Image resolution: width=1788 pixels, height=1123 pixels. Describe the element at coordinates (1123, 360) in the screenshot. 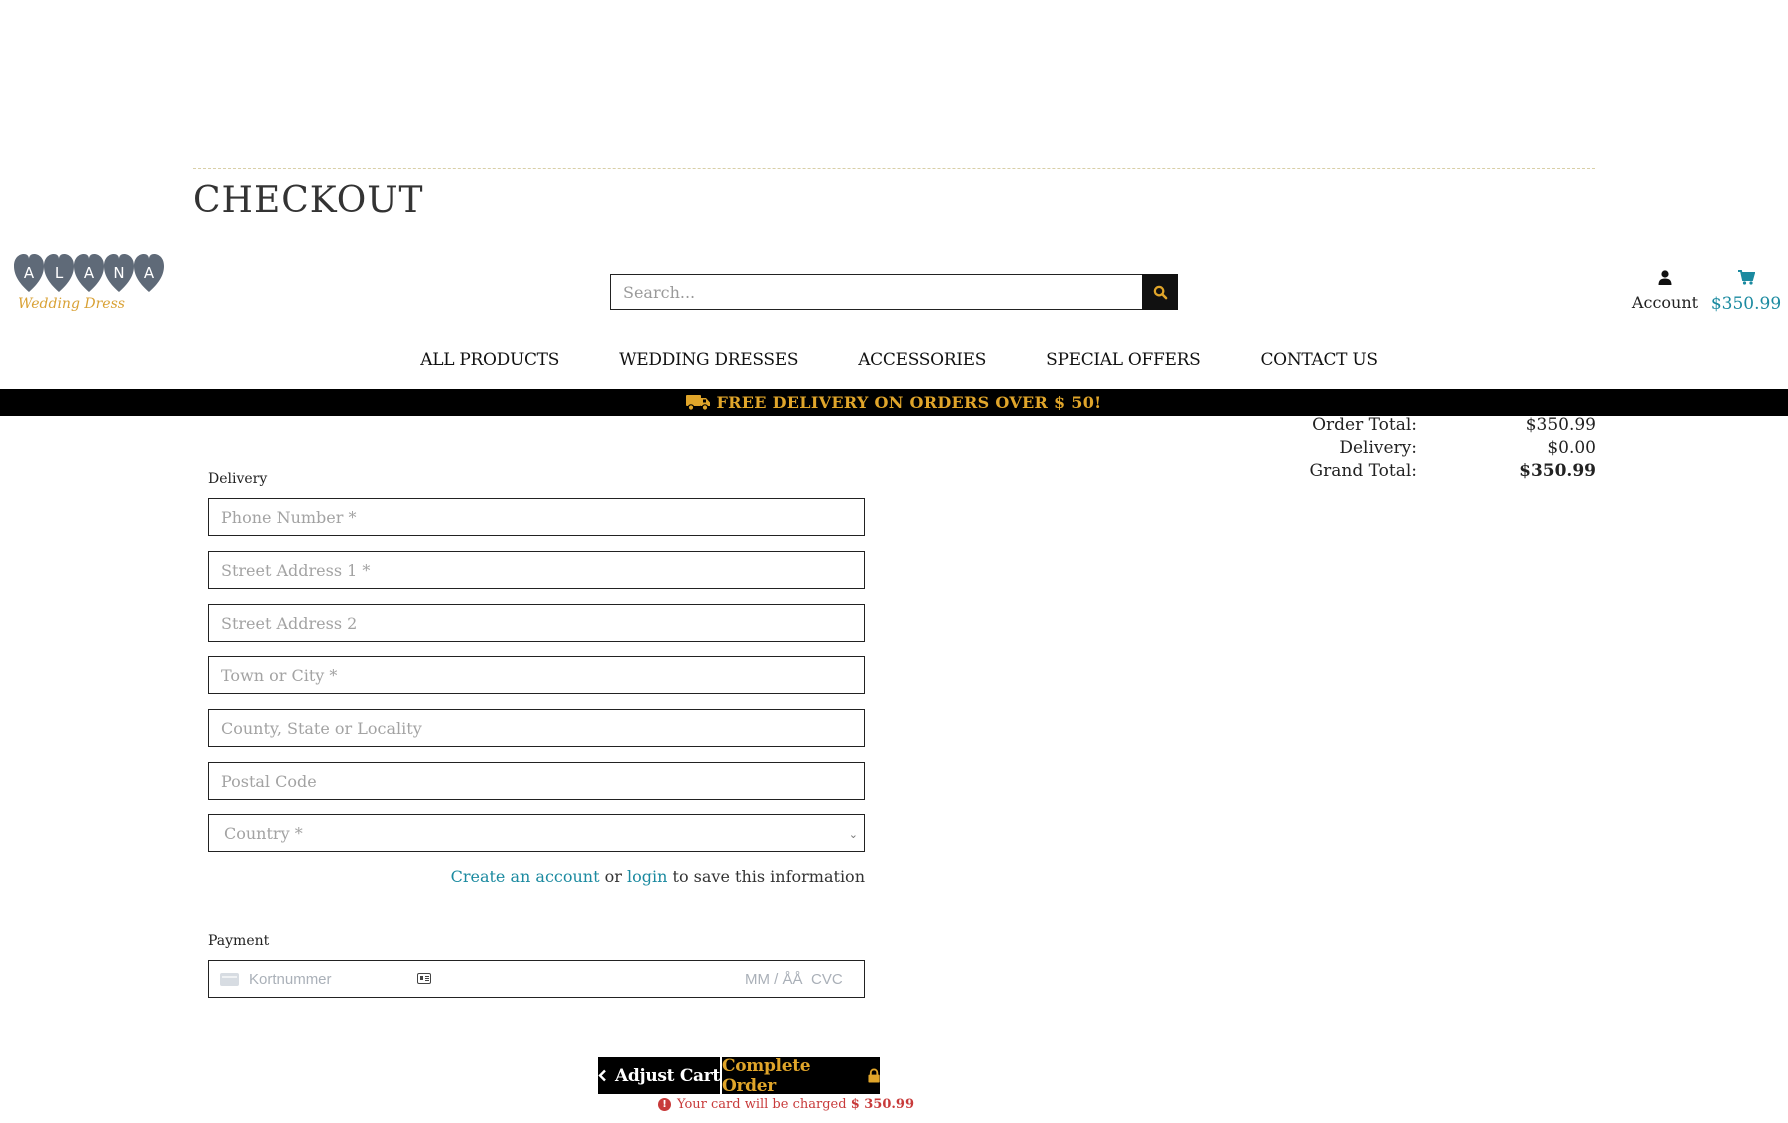

I see `nav-item-special-offers: SPECIAL OFFERS` at that location.